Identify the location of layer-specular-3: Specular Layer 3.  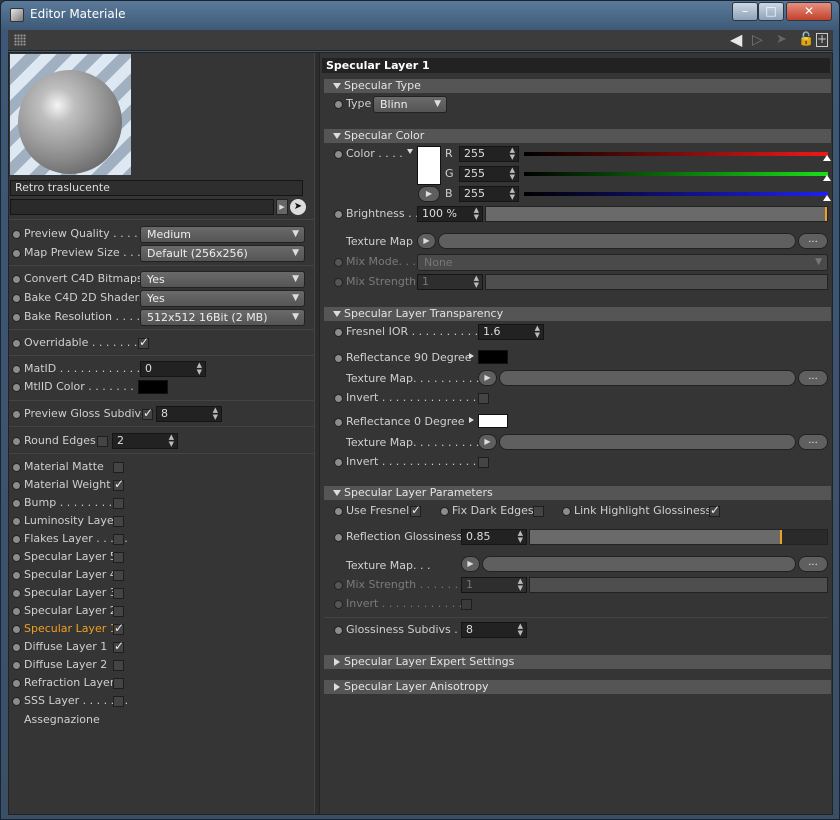
(70, 593).